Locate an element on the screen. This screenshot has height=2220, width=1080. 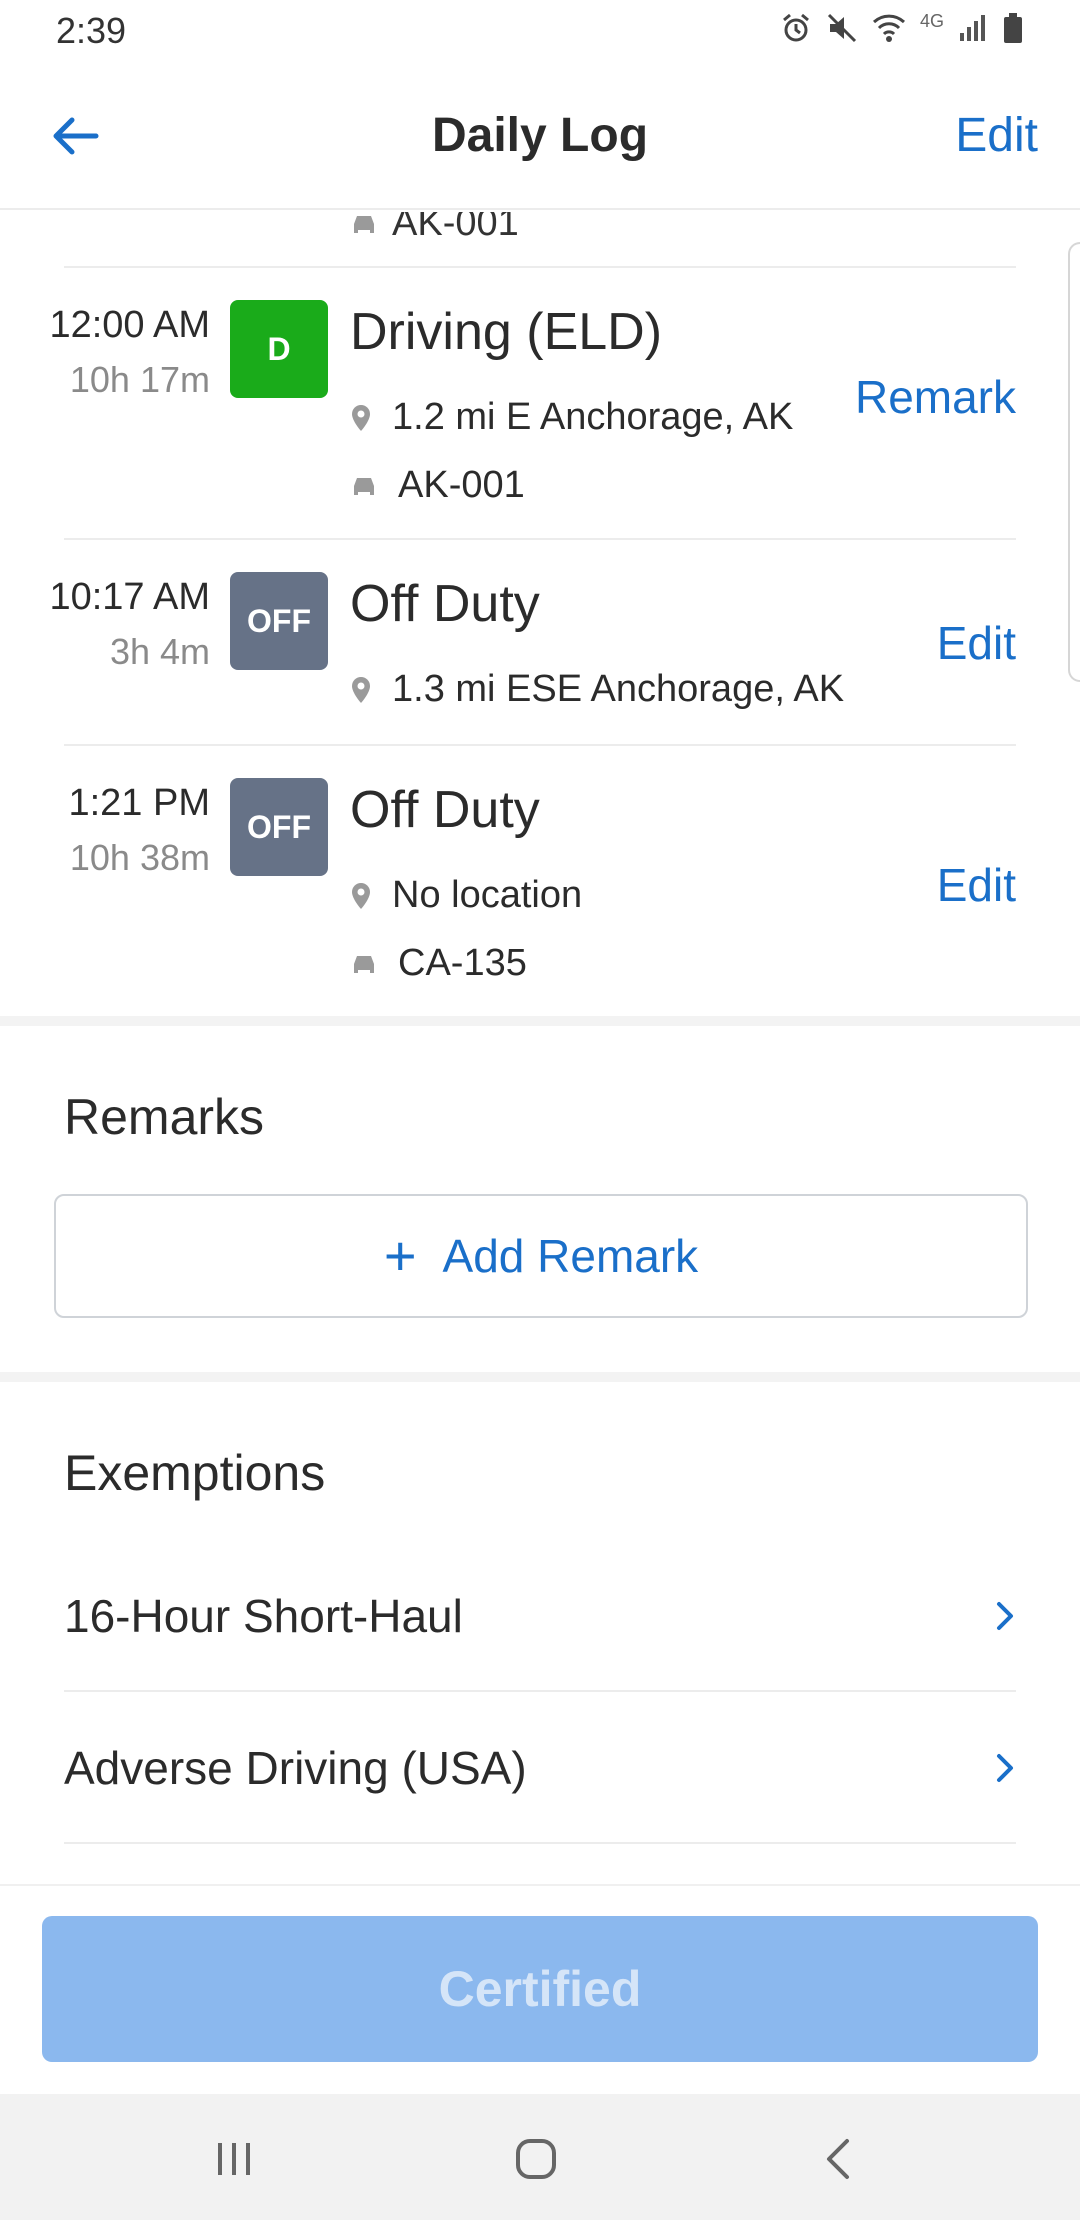
entry-time: 1:21 PM 10h 38m is located at coordinates (139, 830).